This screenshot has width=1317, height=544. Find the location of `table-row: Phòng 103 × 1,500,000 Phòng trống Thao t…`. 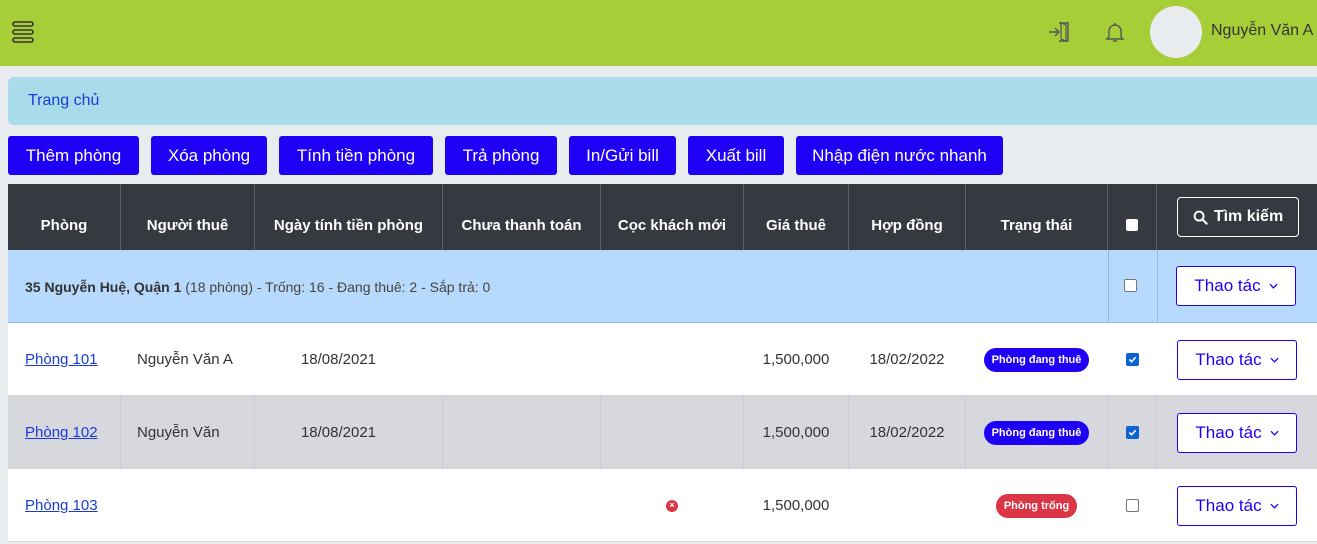

table-row: Phòng 103 × 1,500,000 Phòng trống Thao t… is located at coordinates (662, 505).